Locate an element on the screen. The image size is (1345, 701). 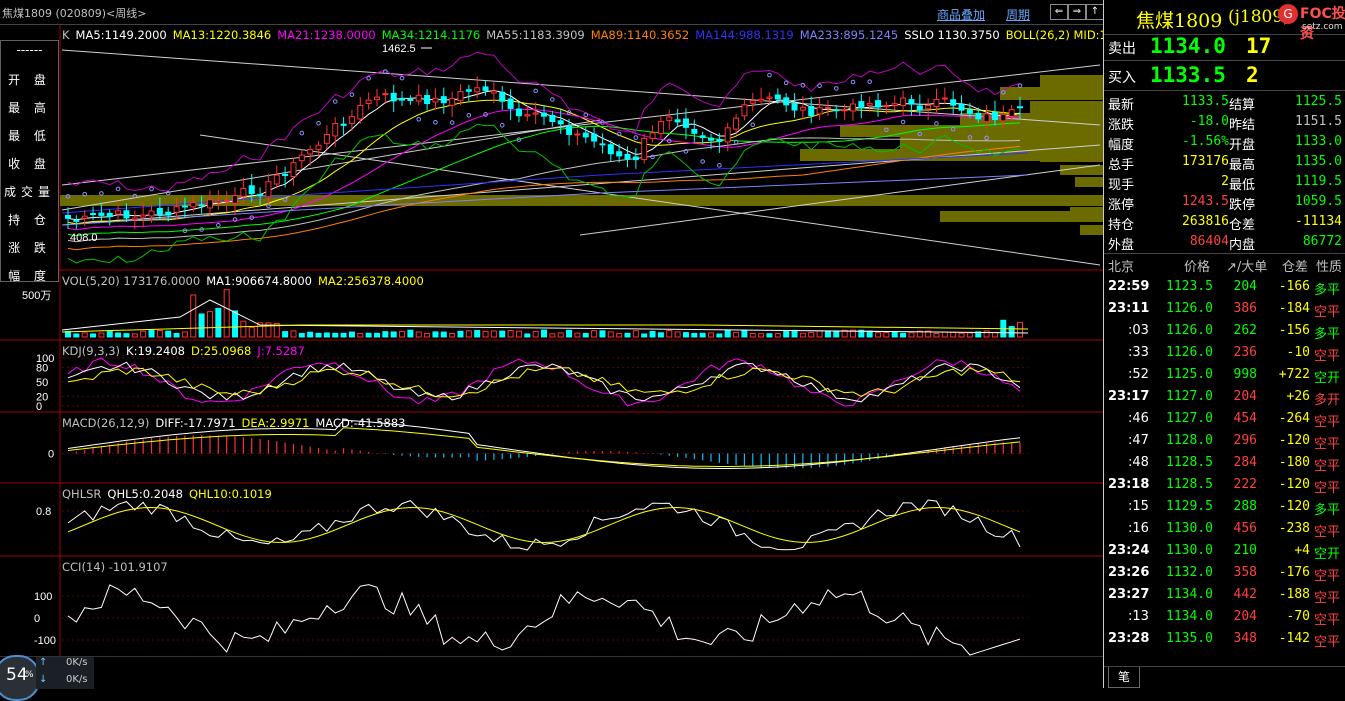
period-link: 周期 is located at coordinates (1018, 14).